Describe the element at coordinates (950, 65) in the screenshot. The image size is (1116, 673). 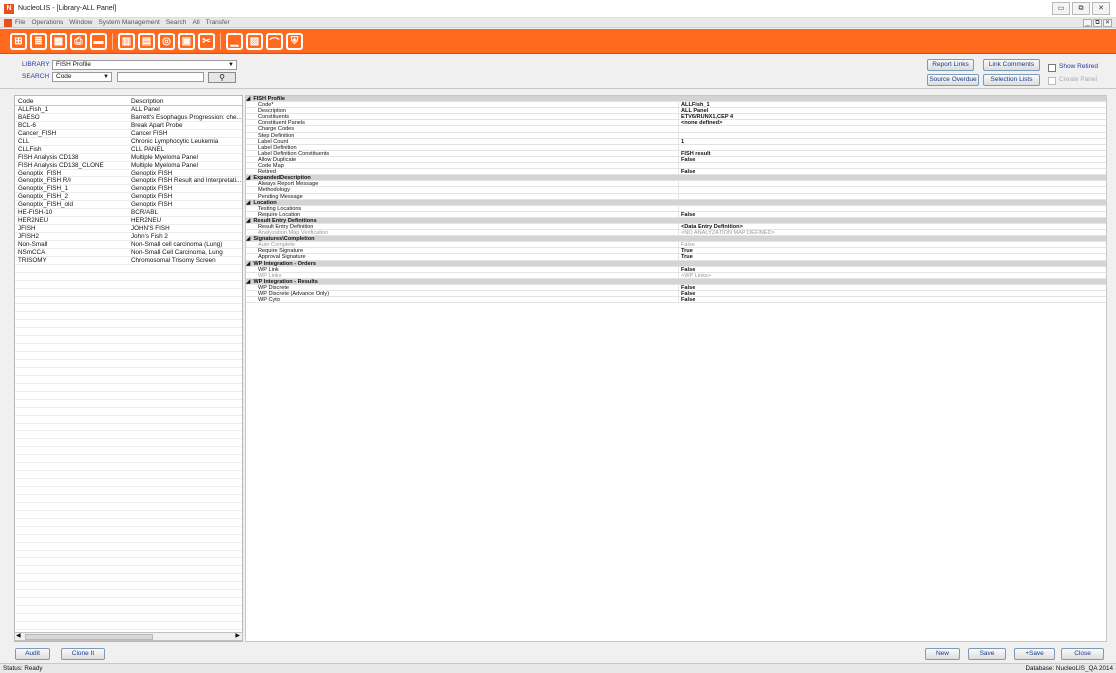
I see `report-links-button: Report Links` at that location.